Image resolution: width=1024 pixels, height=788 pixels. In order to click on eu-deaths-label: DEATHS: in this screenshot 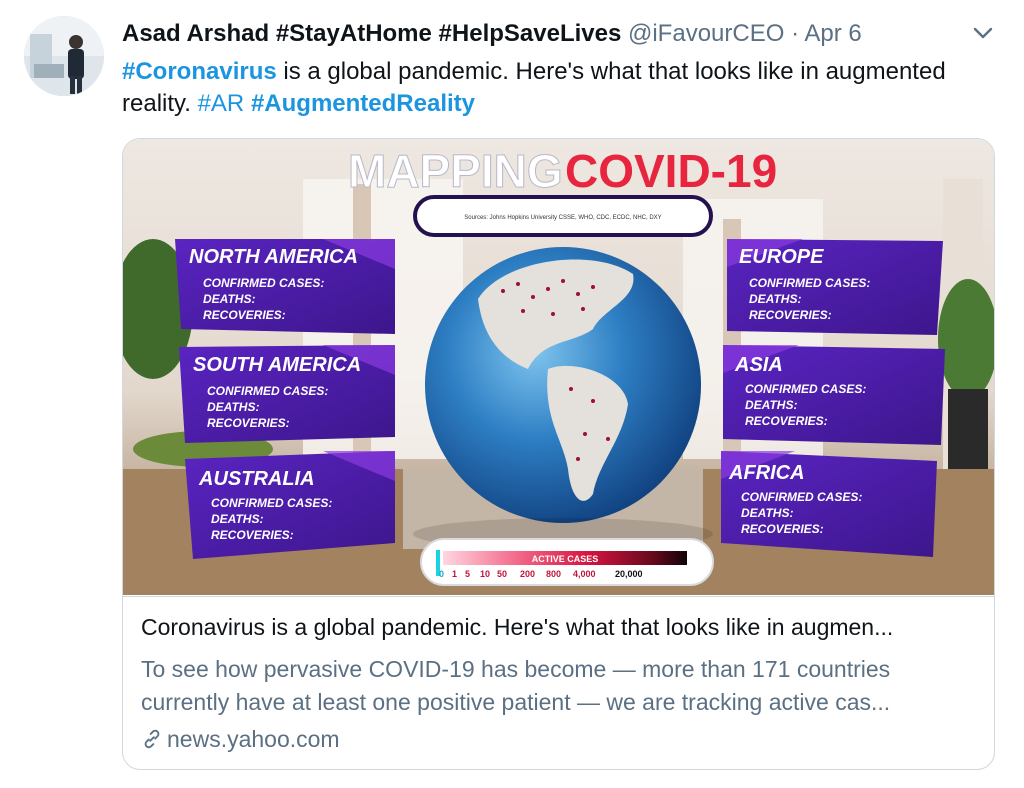, I will do `click(775, 299)`.